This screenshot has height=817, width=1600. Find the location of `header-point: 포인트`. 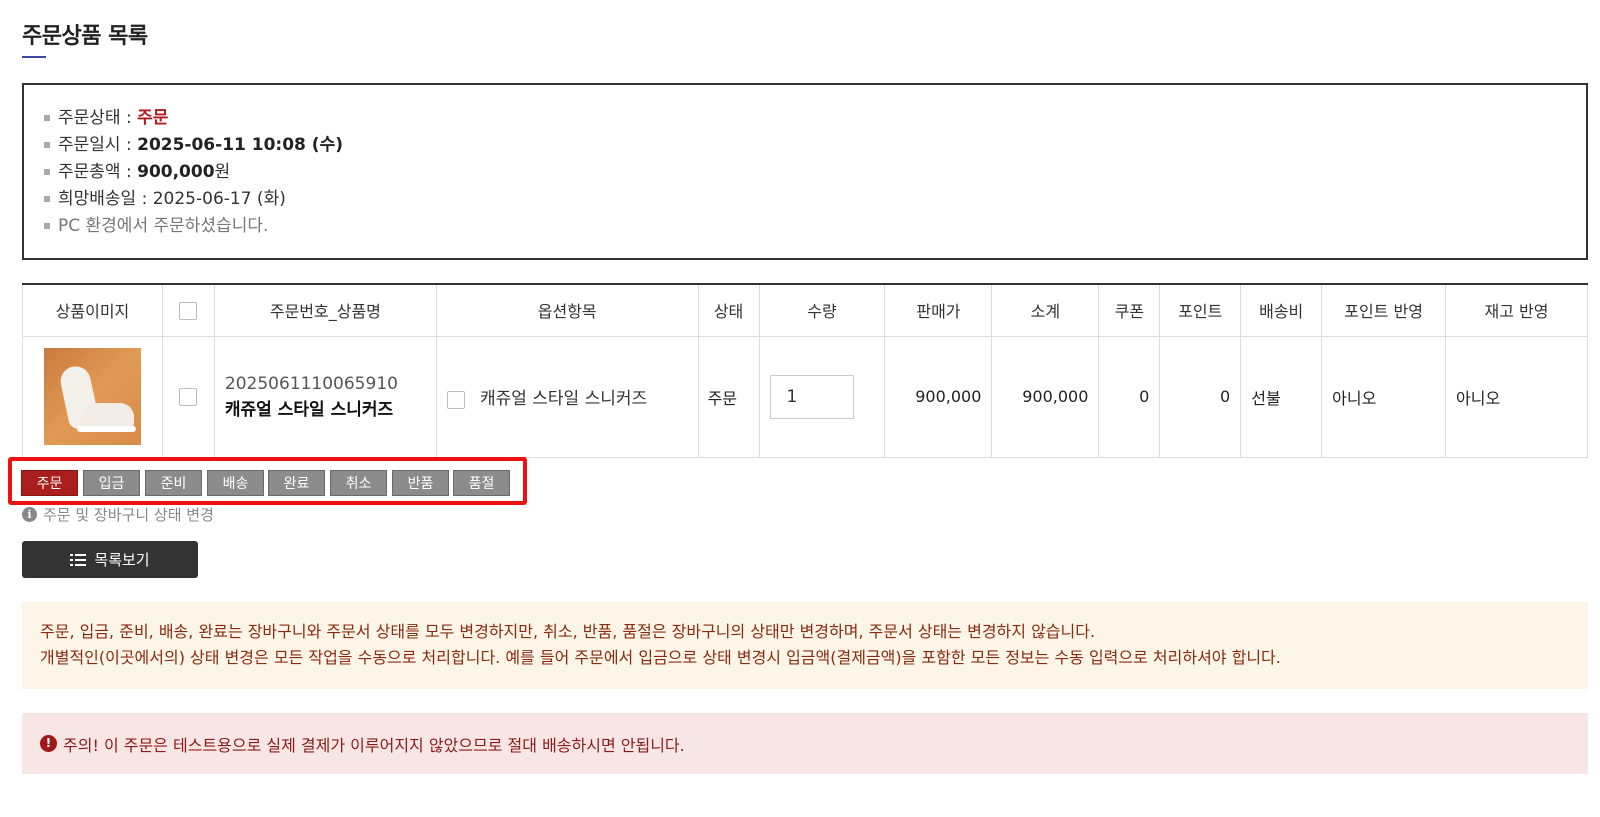

header-point: 포인트 is located at coordinates (1200, 310).